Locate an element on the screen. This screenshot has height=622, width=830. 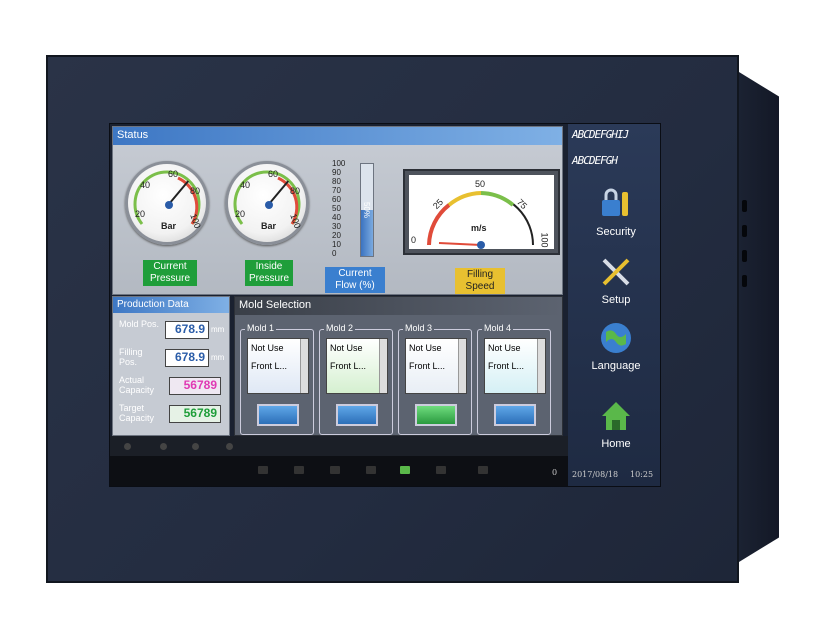
flow-scale-tick: 10 is located at coordinates (336, 244).